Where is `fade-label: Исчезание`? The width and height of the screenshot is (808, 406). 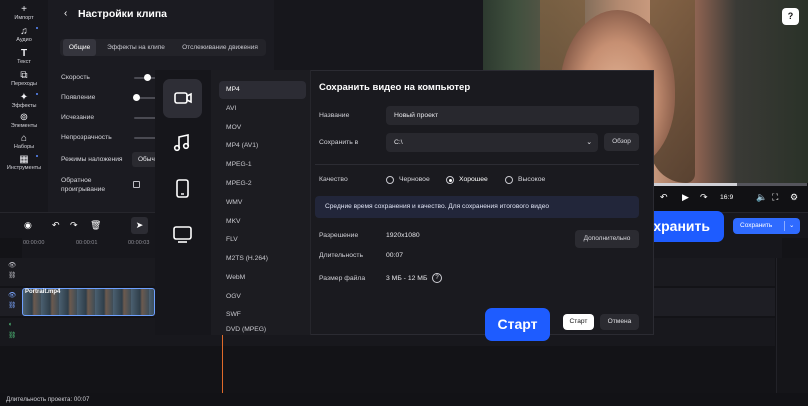
fade-label: Исчезание is located at coordinates (78, 117).